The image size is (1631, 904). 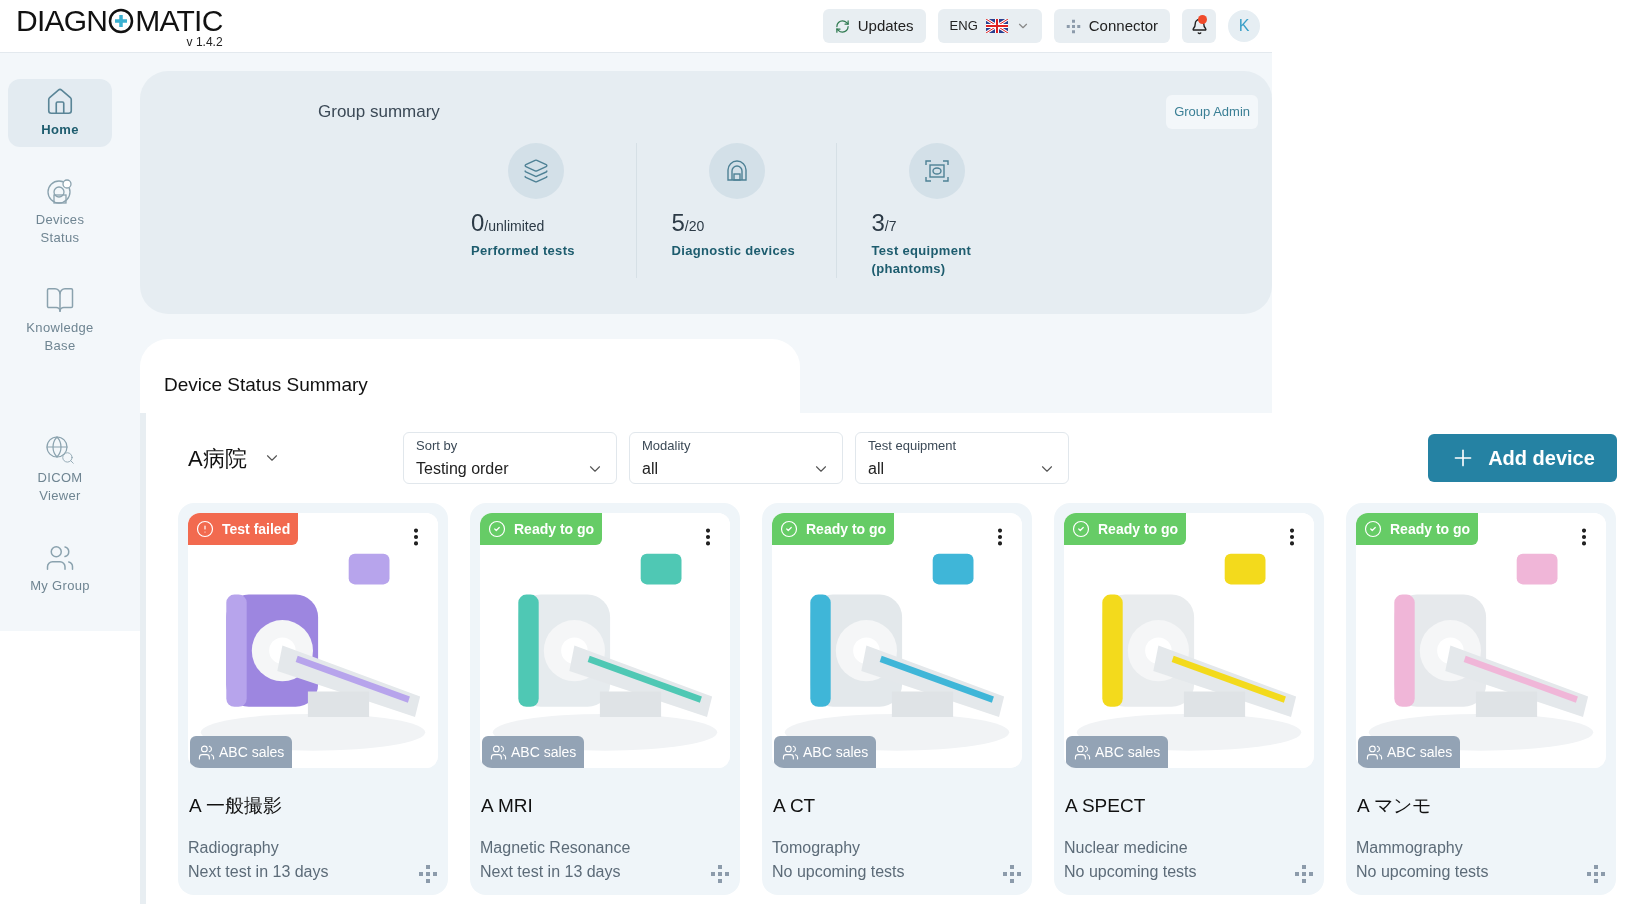 What do you see at coordinates (817, 848) in the screenshot?
I see `modality-text: Tomography` at bounding box center [817, 848].